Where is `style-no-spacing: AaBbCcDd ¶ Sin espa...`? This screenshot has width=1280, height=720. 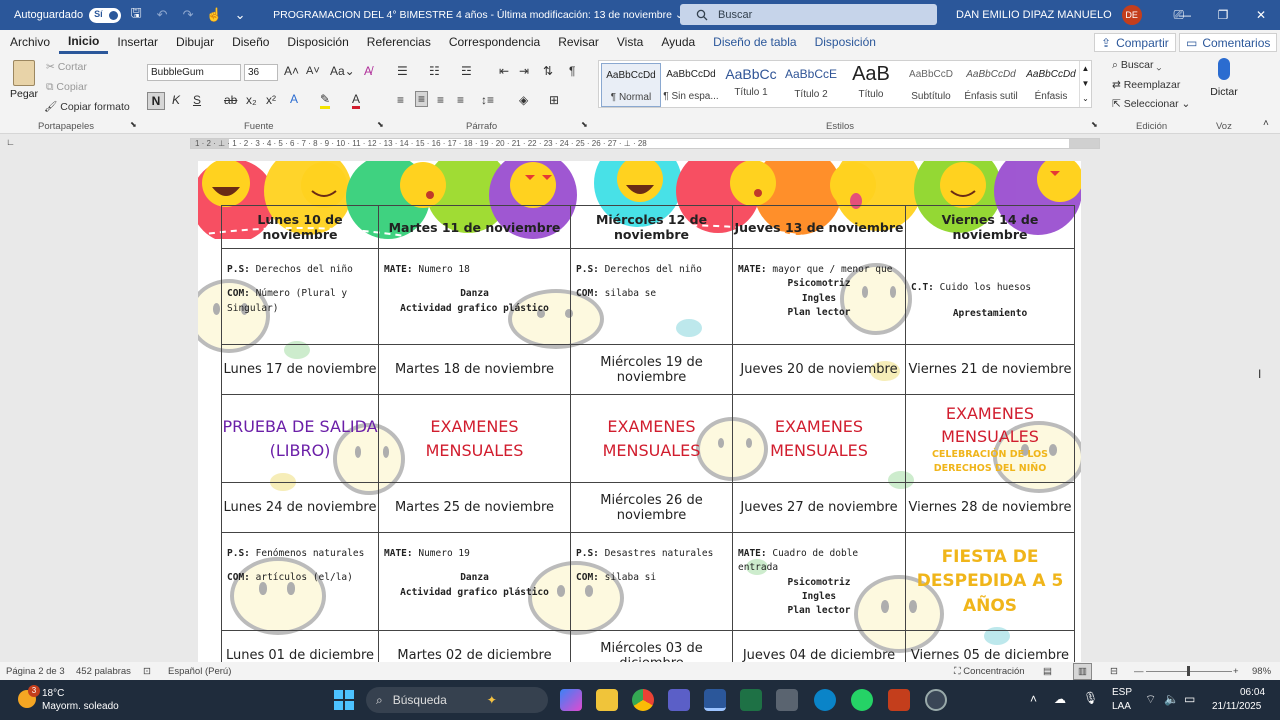 style-no-spacing: AaBbCcDd ¶ Sin espa... is located at coordinates (691, 85).